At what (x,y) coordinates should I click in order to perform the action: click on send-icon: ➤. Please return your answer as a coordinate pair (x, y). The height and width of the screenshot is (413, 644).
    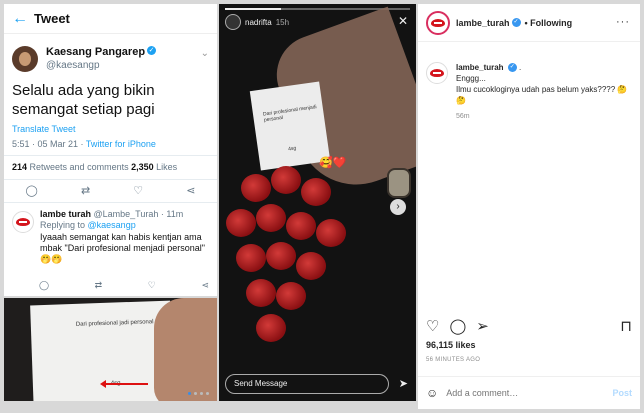
    Looking at the image, I should click on (403, 383).